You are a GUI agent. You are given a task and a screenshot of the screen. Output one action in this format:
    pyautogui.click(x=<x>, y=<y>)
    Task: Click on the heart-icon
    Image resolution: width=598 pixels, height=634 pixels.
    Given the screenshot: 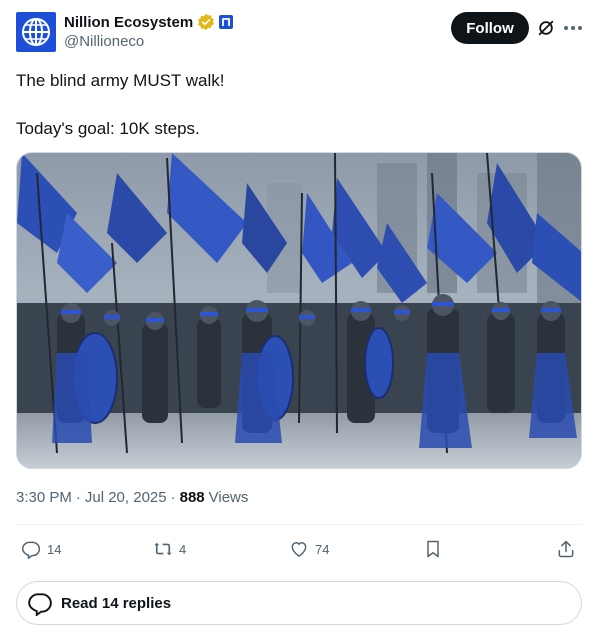 What is the action you would take?
    pyautogui.click(x=299, y=549)
    